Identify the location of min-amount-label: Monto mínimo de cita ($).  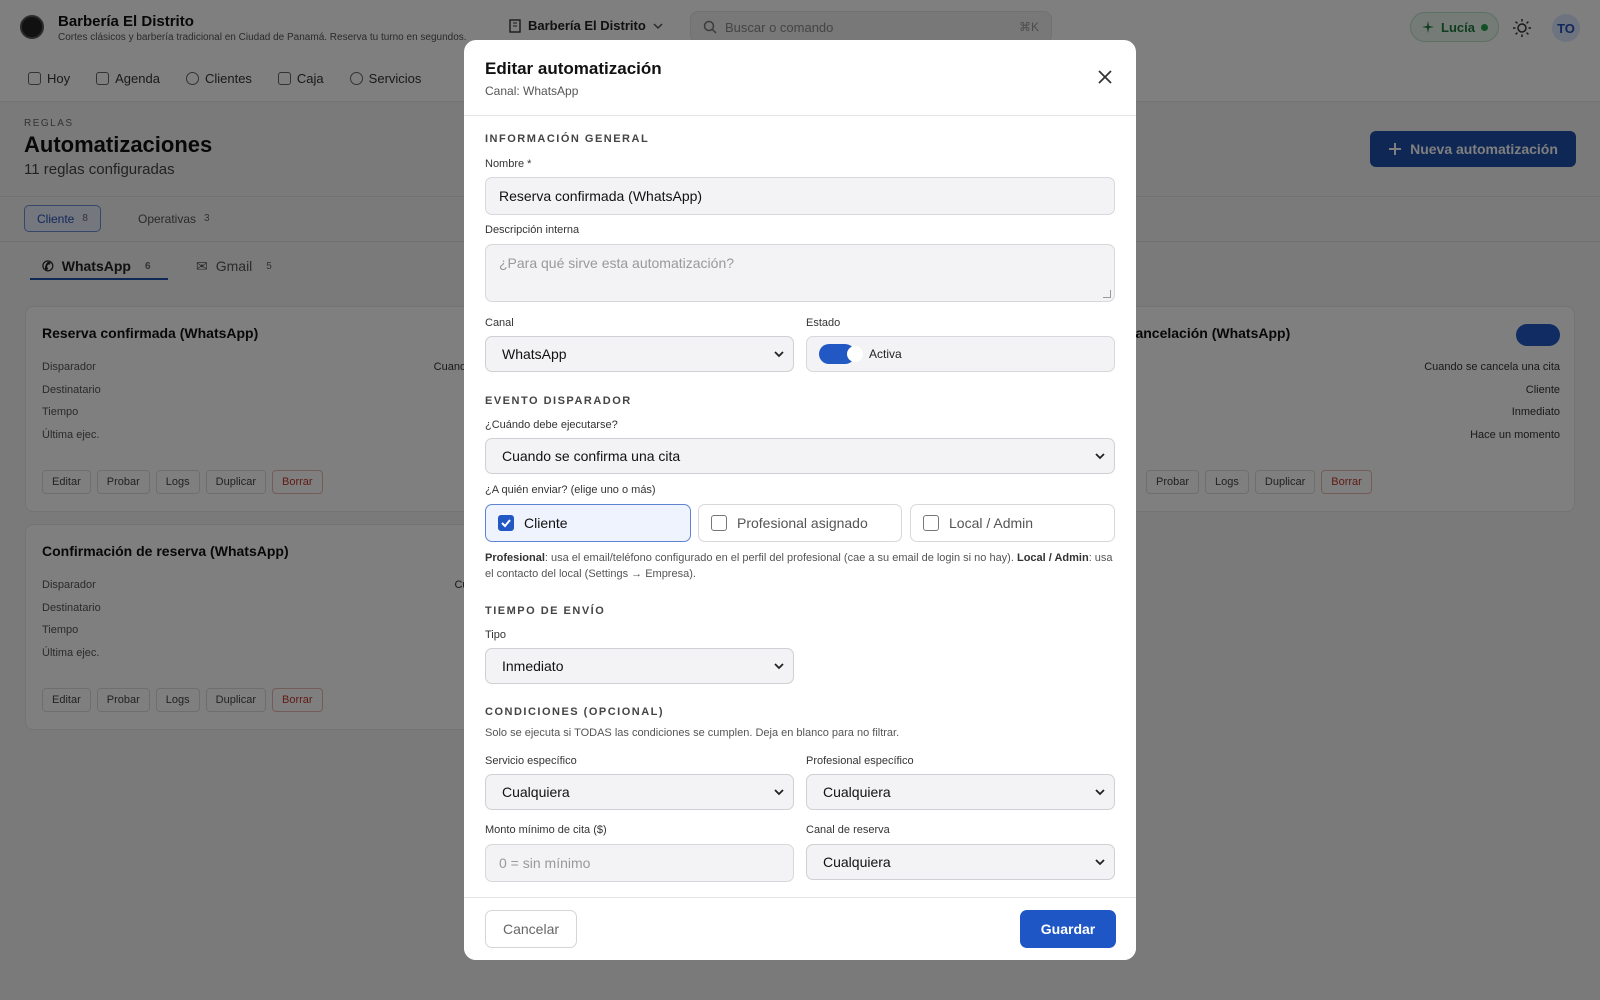
(546, 830).